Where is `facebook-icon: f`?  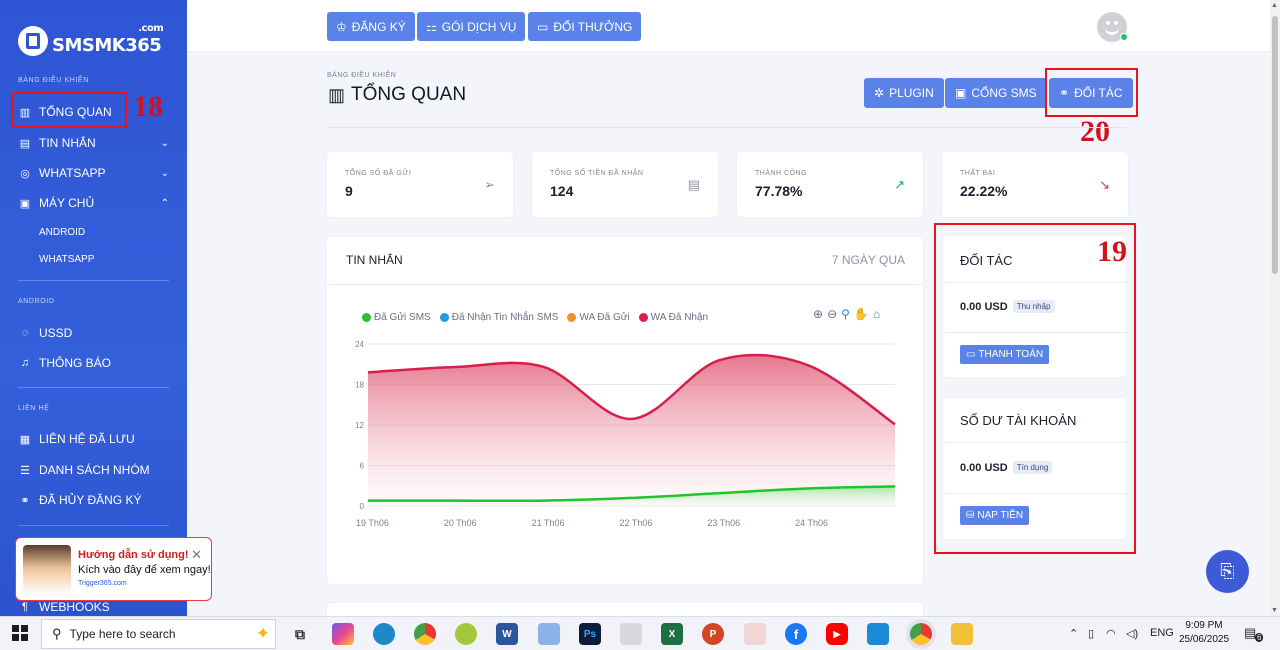 facebook-icon: f is located at coordinates (796, 634).